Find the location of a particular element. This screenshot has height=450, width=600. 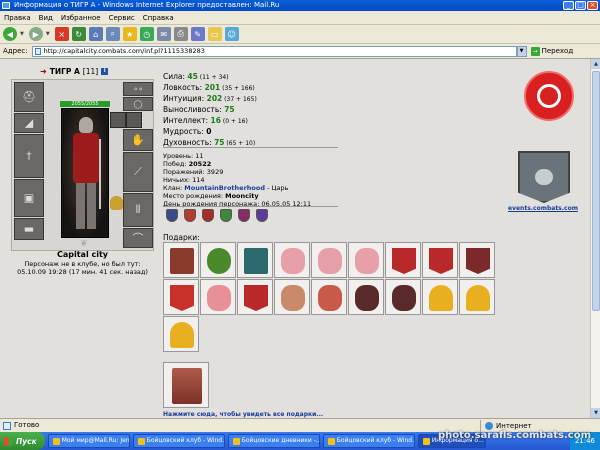

clan-link: MountainBrotherhood is located at coordinates (224, 188).